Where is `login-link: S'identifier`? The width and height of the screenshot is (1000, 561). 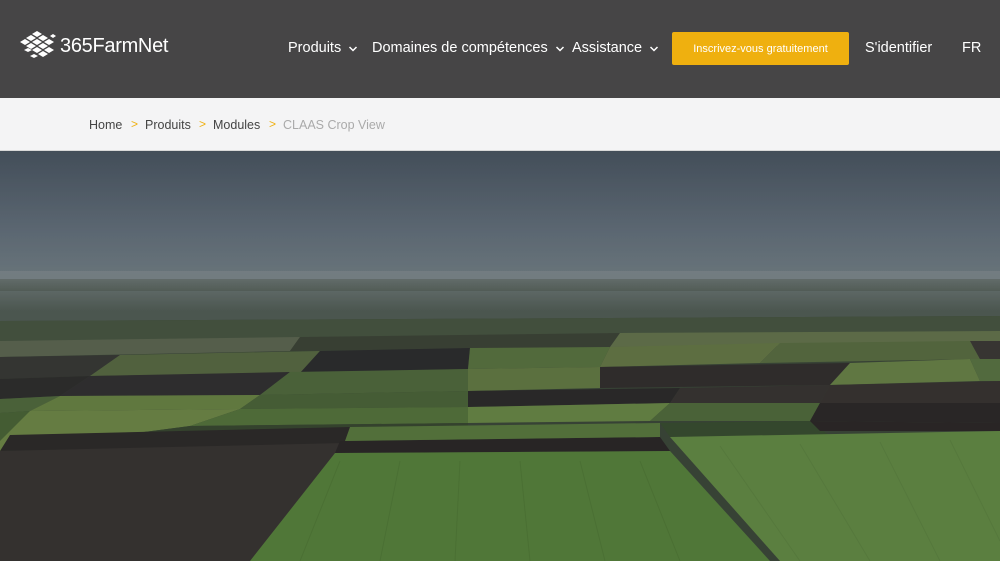 login-link: S'identifier is located at coordinates (898, 48).